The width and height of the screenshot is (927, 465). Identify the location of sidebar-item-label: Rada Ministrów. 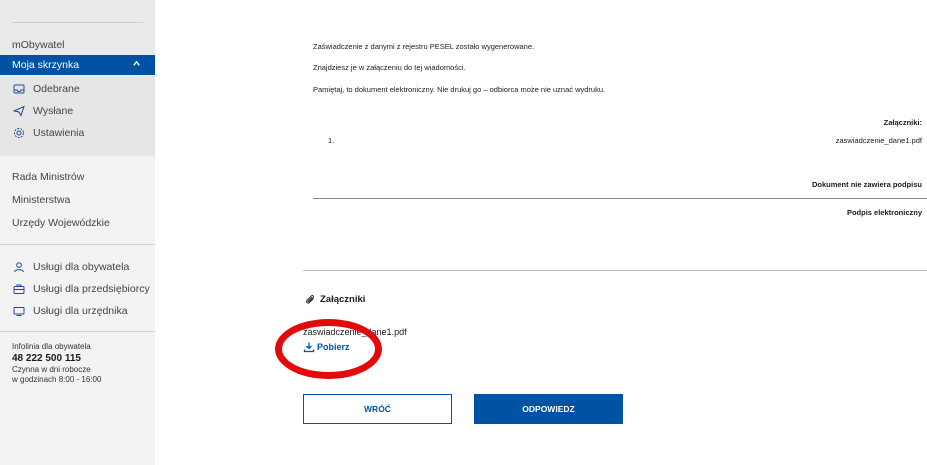
(48, 177).